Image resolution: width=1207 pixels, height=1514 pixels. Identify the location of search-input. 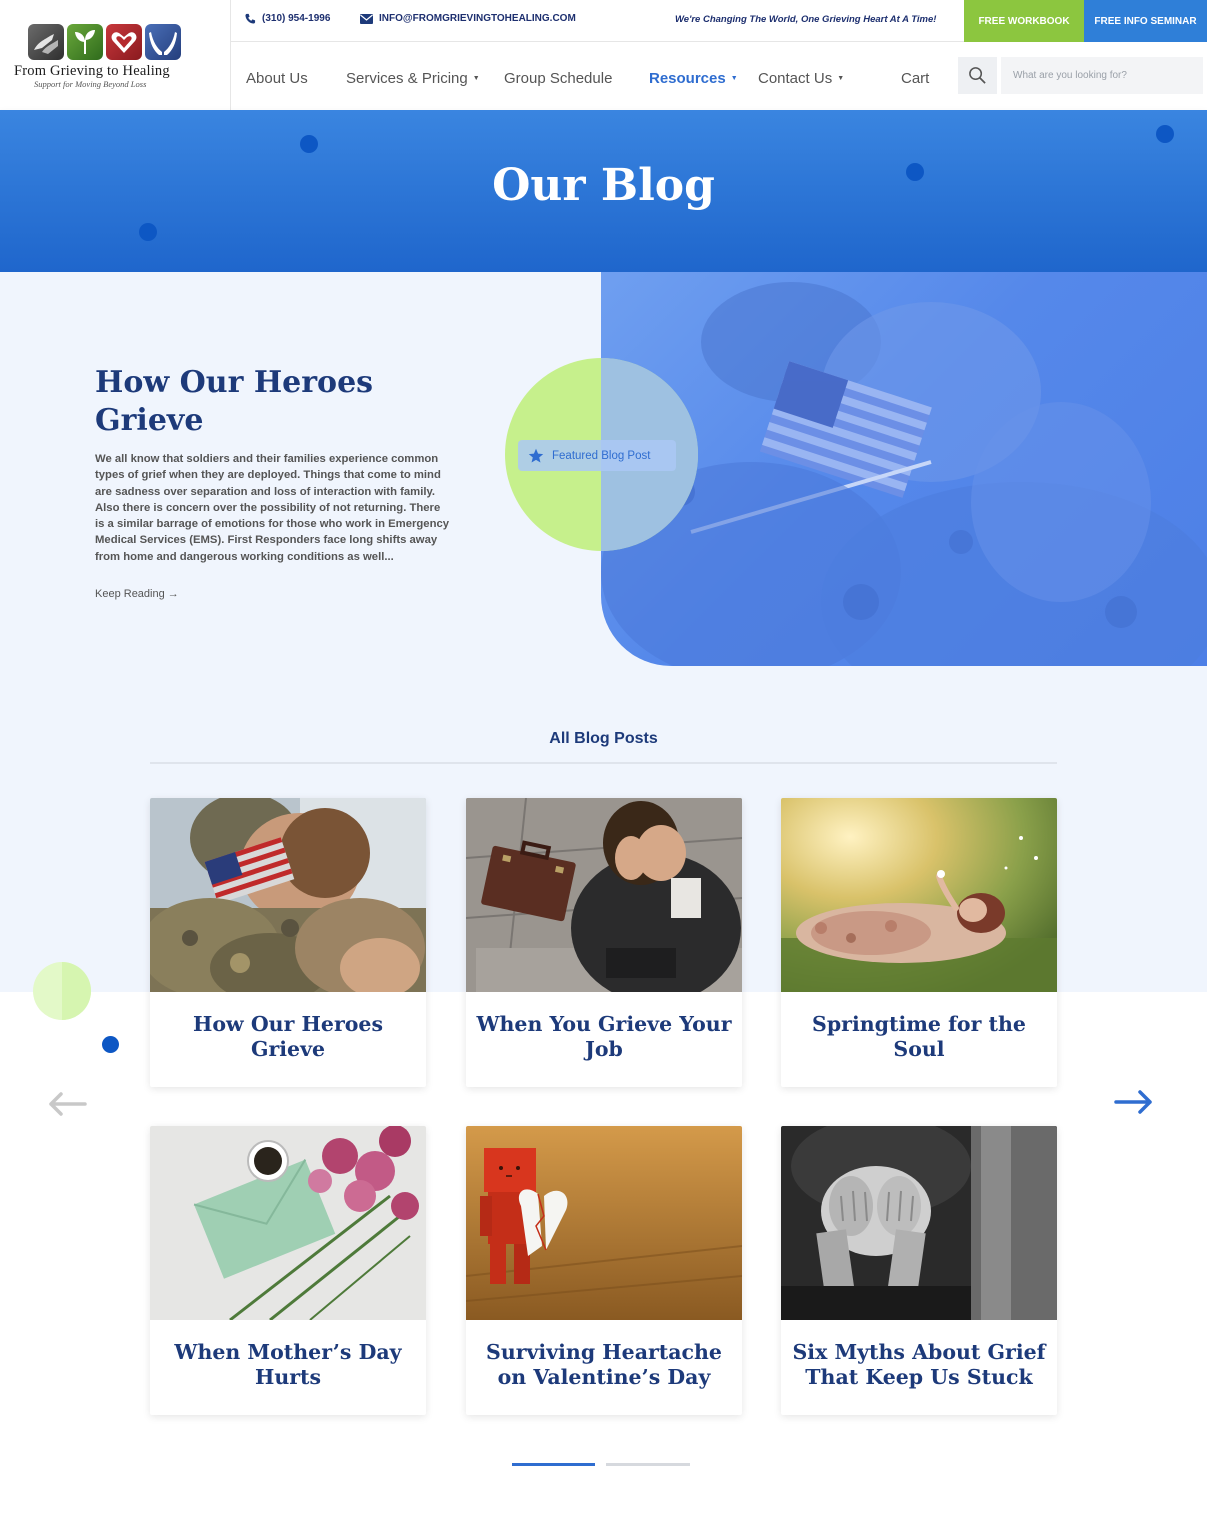
(1102, 75).